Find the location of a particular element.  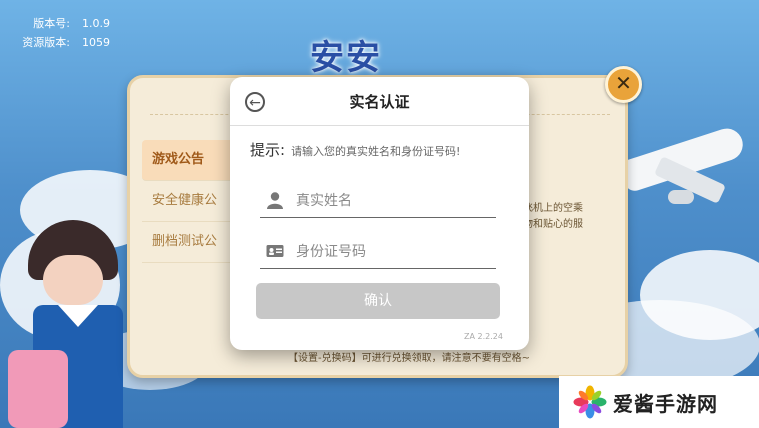

tab-safety-health: 安全健康公 is located at coordinates (189, 201).